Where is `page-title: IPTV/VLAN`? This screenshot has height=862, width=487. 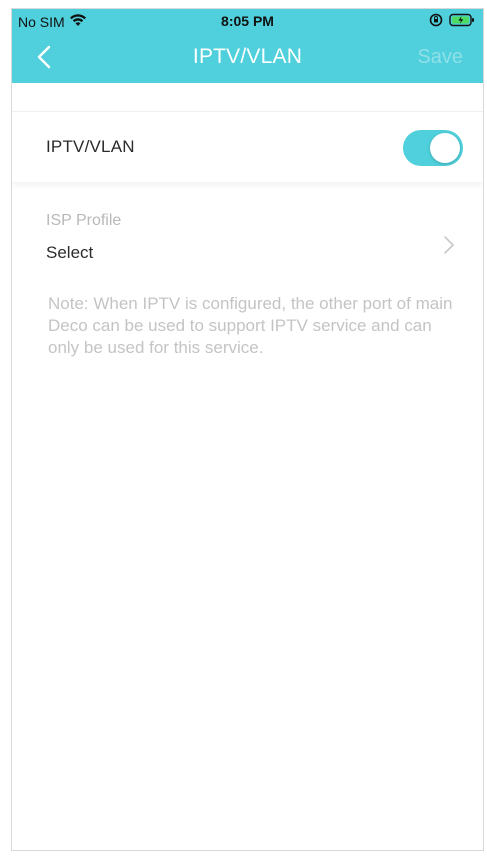
page-title: IPTV/VLAN is located at coordinates (247, 56).